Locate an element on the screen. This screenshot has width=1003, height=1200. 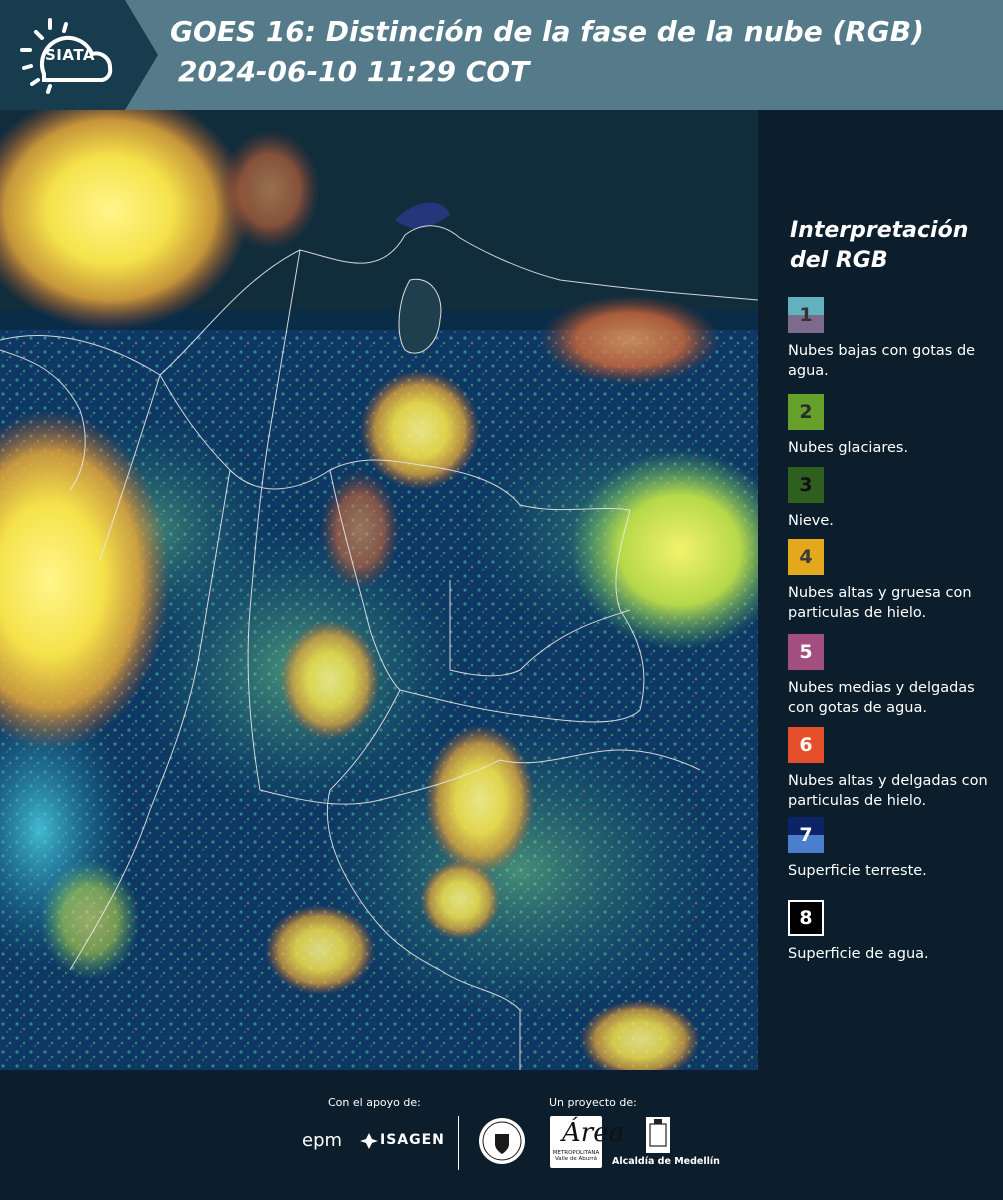
legend-title-line1: Interpretación is located at coordinates (879, 230).